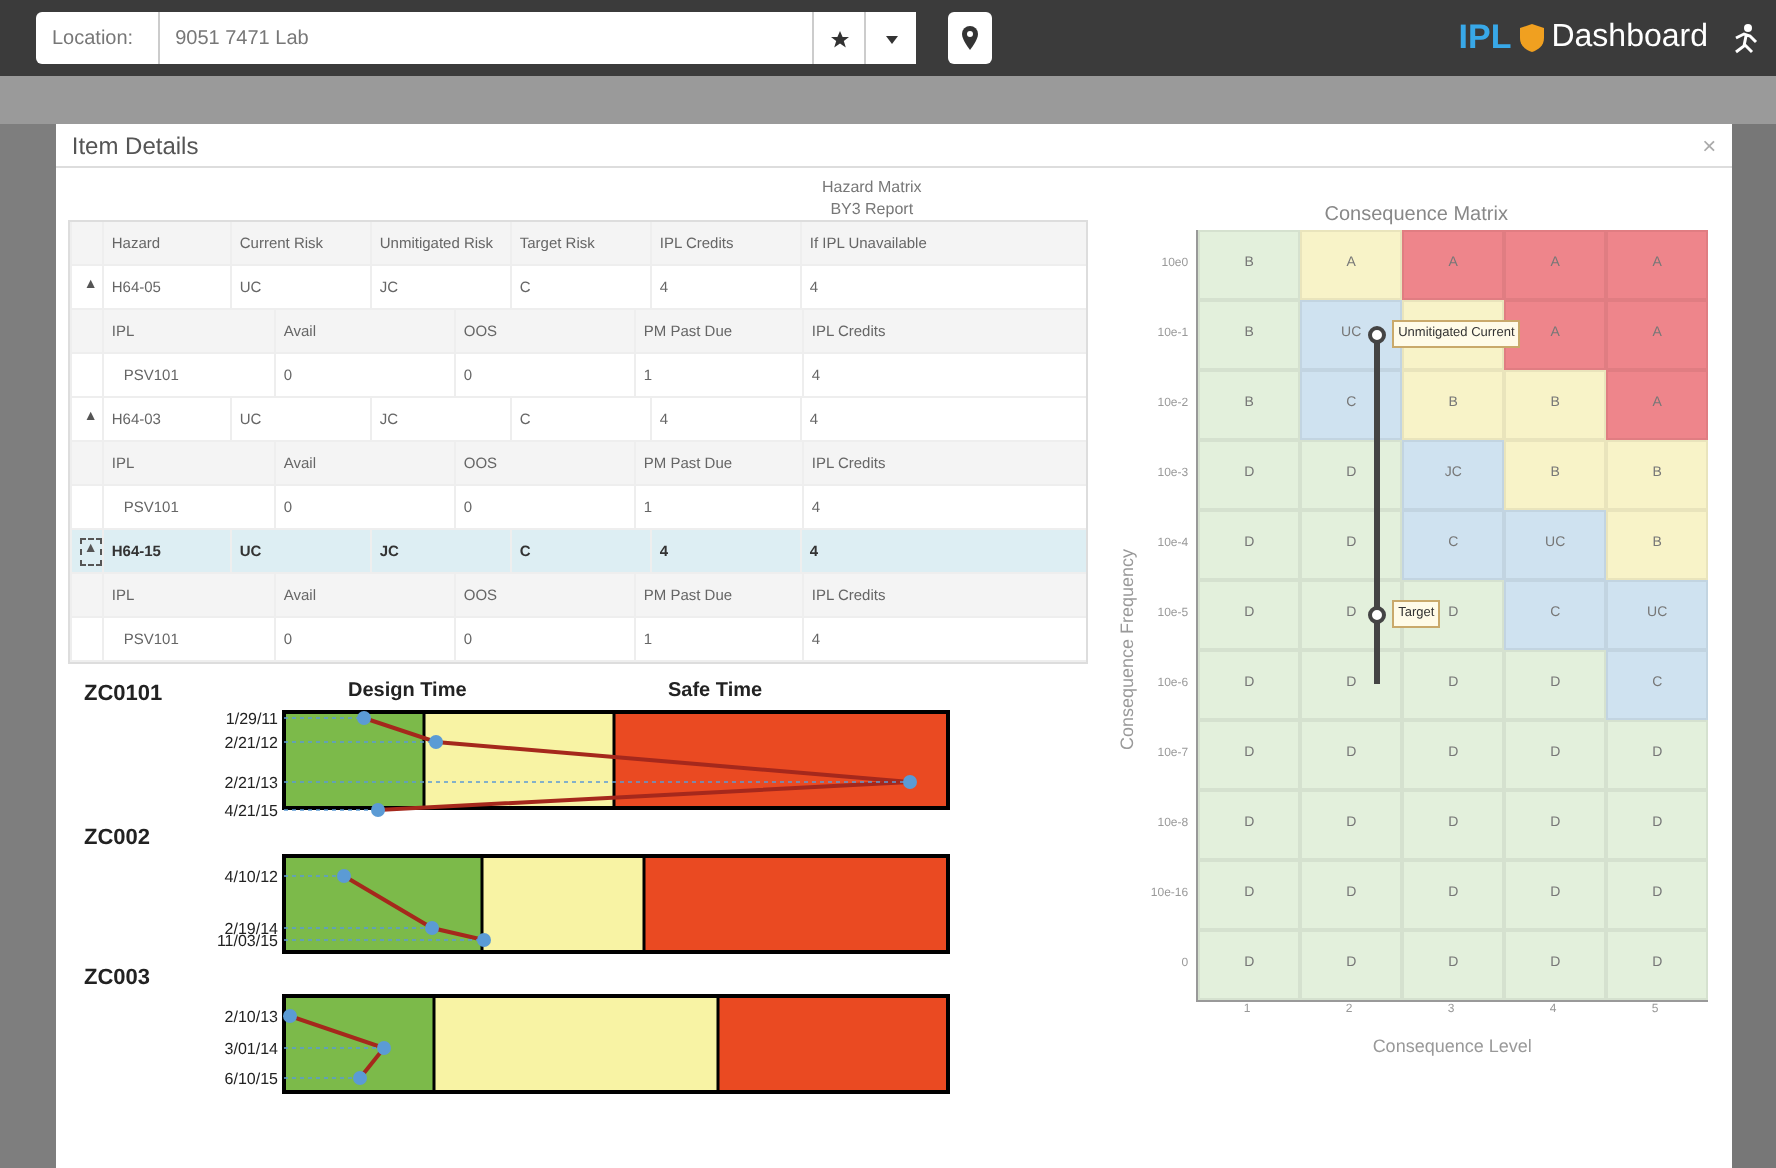  Describe the element at coordinates (871, 187) in the screenshot. I see `report-title: Hazard Matrix` at that location.